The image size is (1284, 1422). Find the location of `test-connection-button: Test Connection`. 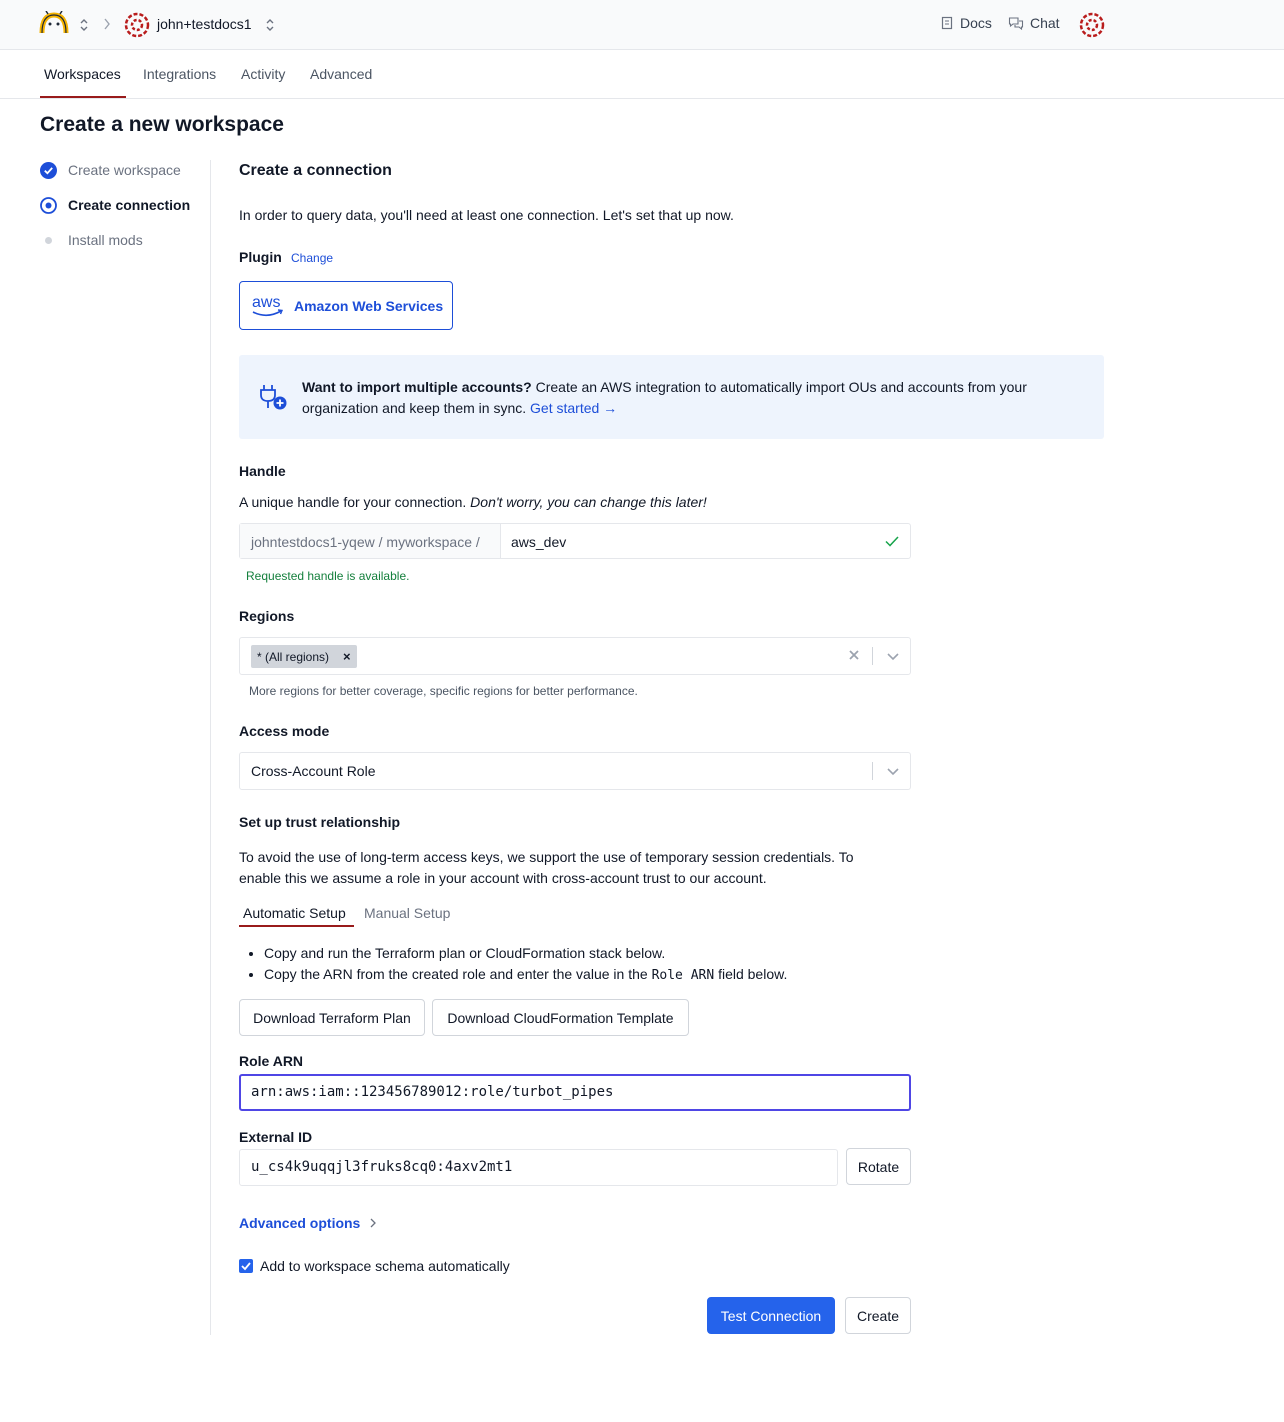

test-connection-button: Test Connection is located at coordinates (771, 1315).